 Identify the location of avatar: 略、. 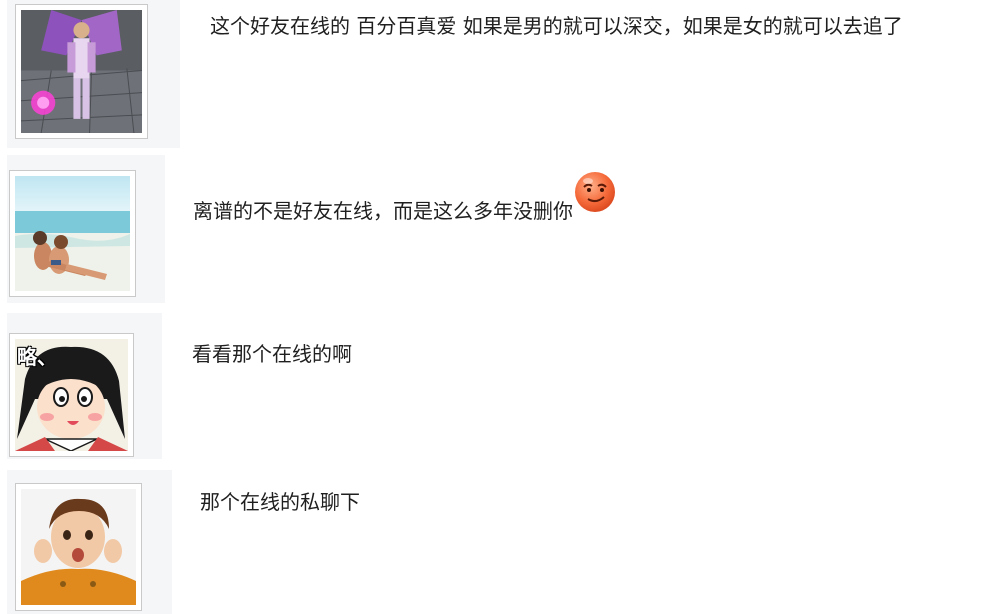
(71, 395).